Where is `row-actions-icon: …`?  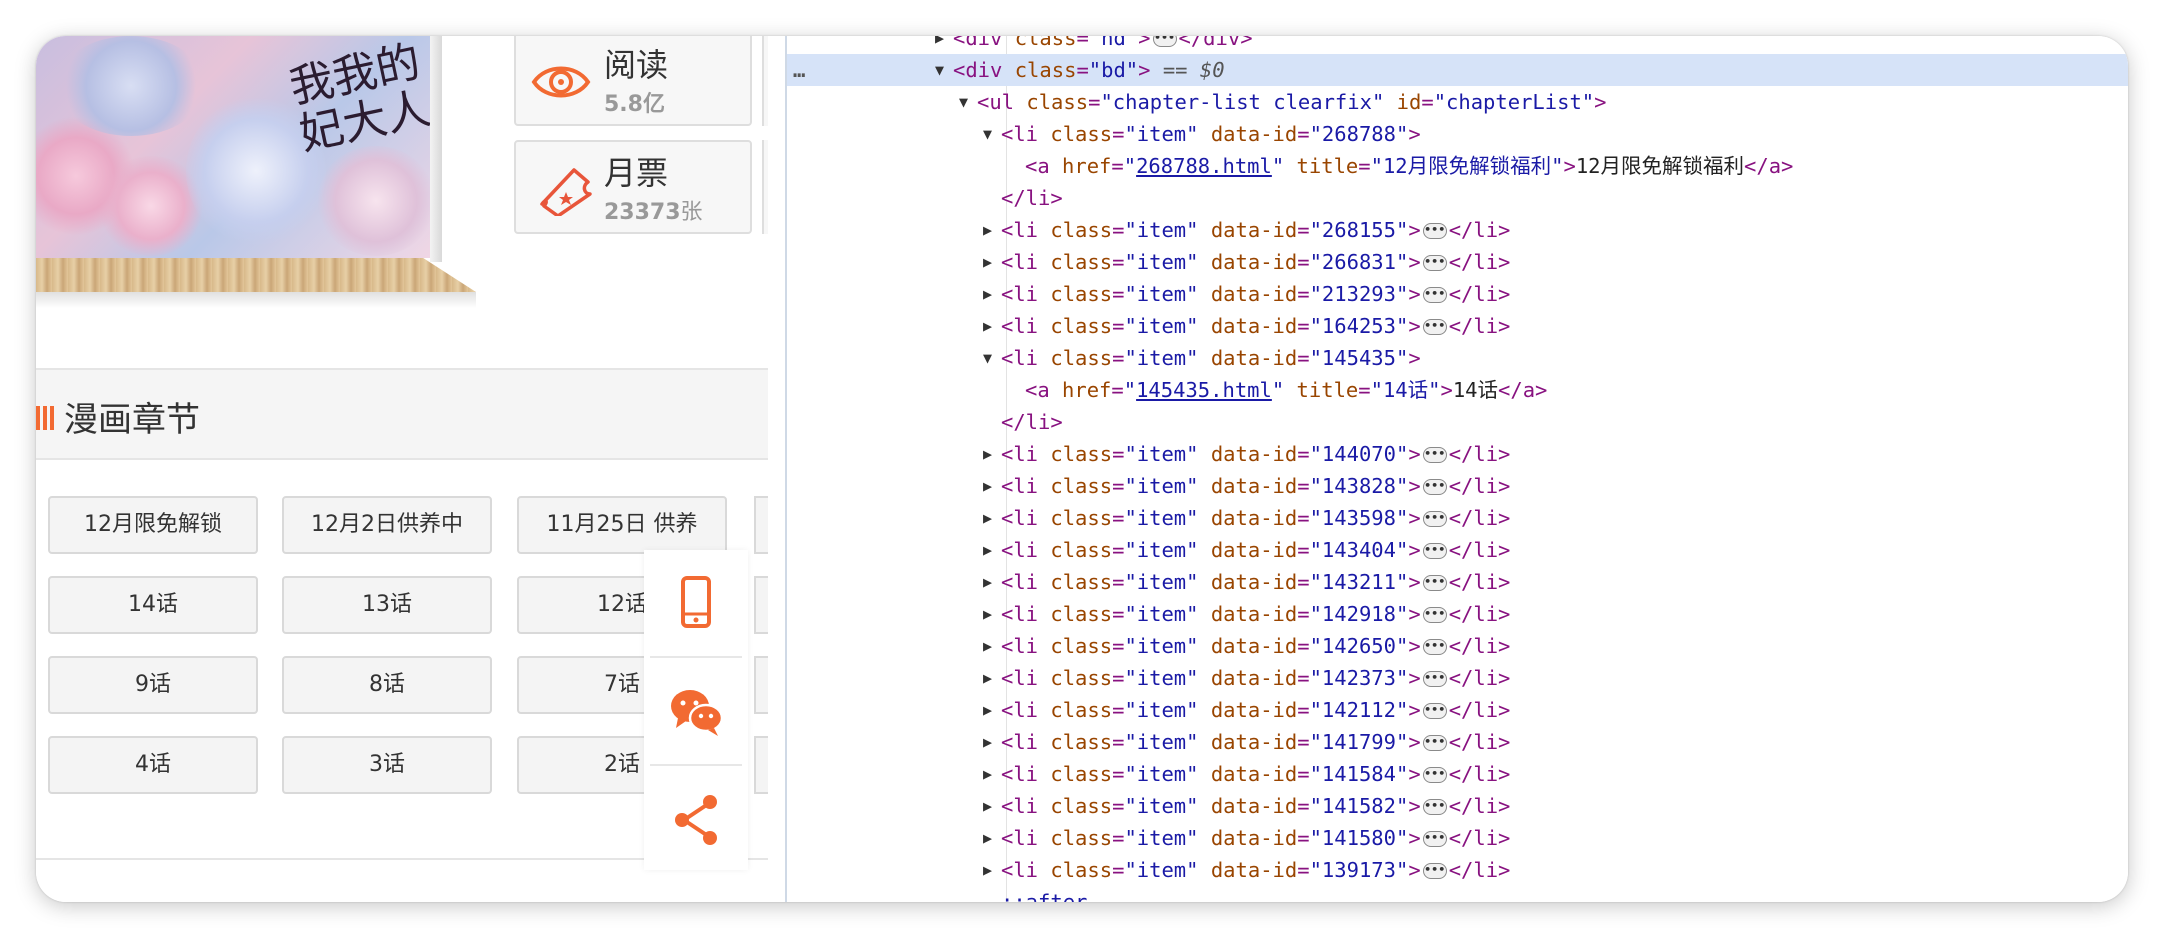 row-actions-icon: … is located at coordinates (799, 70).